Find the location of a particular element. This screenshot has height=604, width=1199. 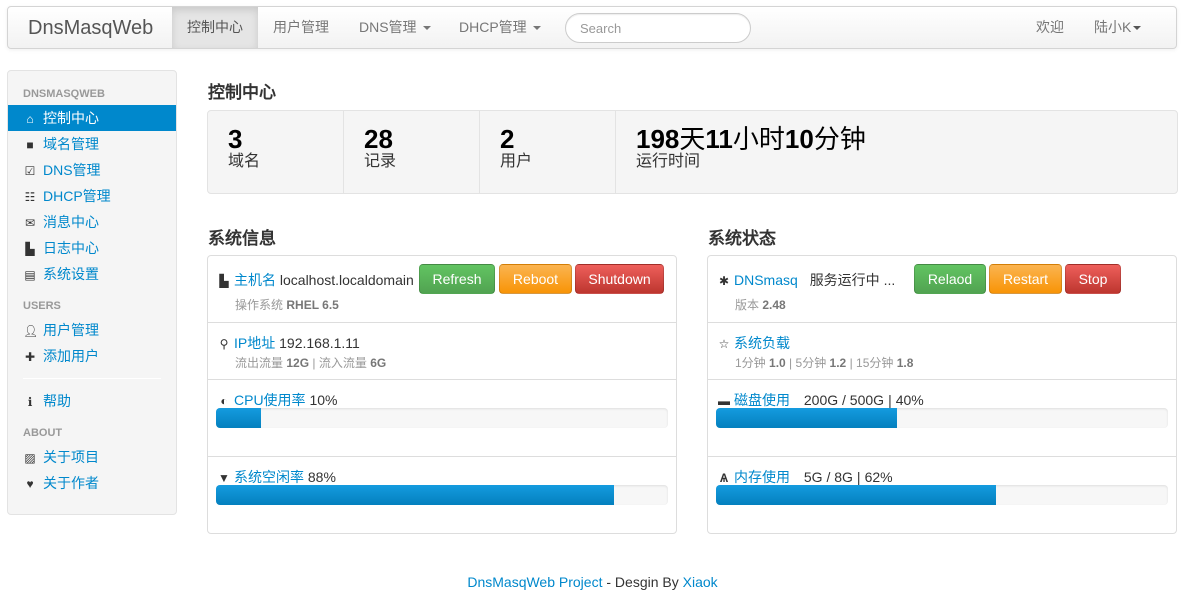

stat-uptime: 198天11小时10分钟 运行时间 is located at coordinates (766, 152).